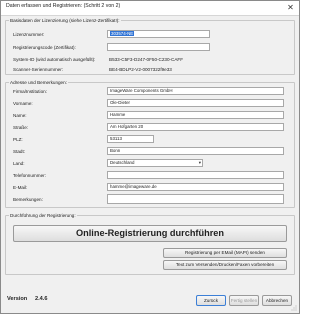 This screenshot has width=320, height=314. What do you see at coordinates (29, 34) in the screenshot?
I see `license-number-label: Lizenznummer:` at bounding box center [29, 34].